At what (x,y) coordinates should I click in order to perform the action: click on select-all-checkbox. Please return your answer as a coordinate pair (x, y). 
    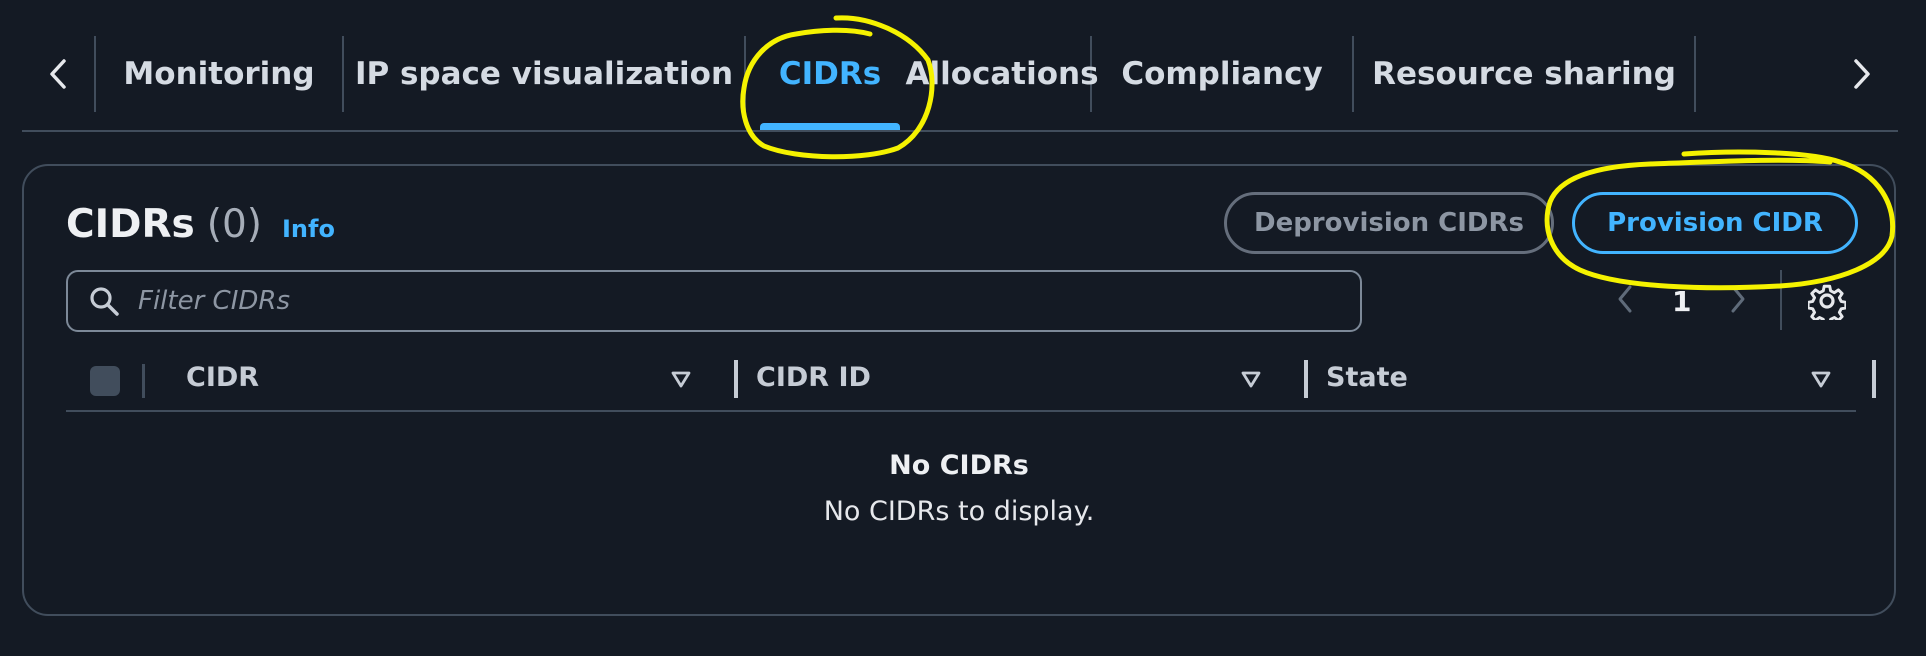
    Looking at the image, I should click on (105, 381).